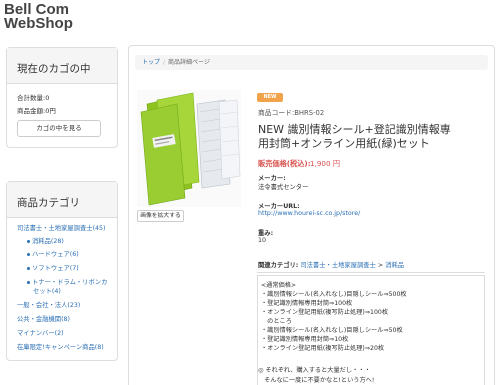 This screenshot has height=385, width=500. Describe the element at coordinates (325, 163) in the screenshot. I see `price-value: 1,900 円` at that location.